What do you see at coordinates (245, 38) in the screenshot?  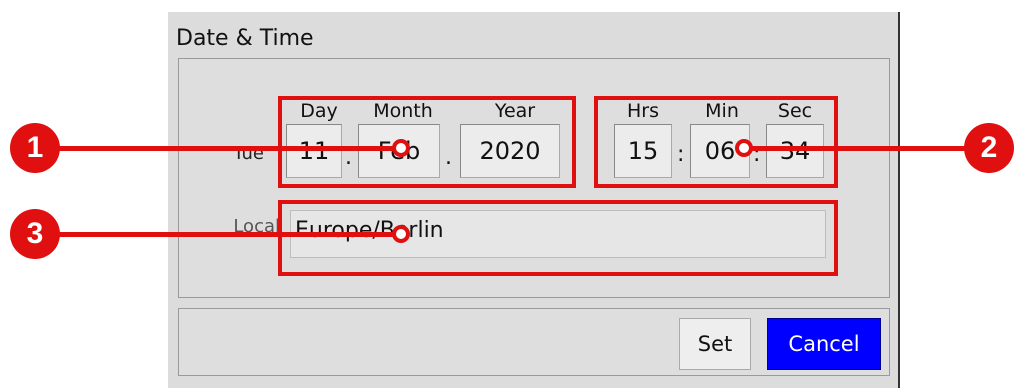 I see `dialog-title: Date & Time` at bounding box center [245, 38].